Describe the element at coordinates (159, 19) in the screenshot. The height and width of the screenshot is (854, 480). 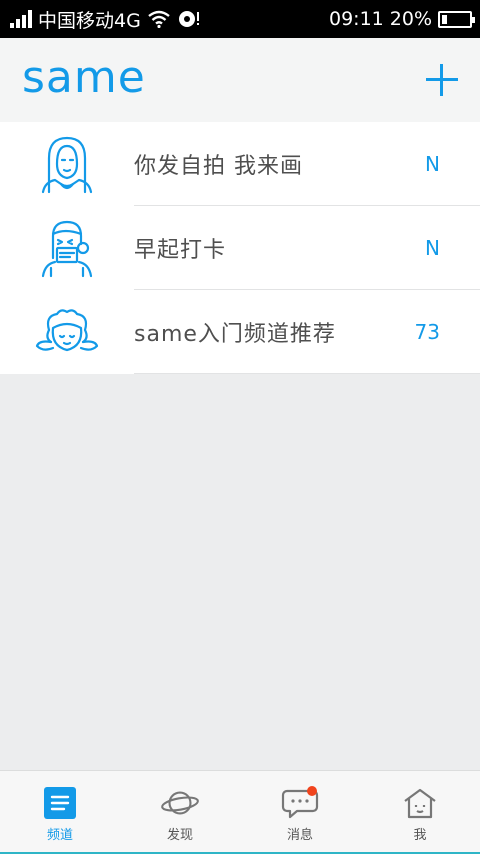
I see `wifi-icon` at that location.